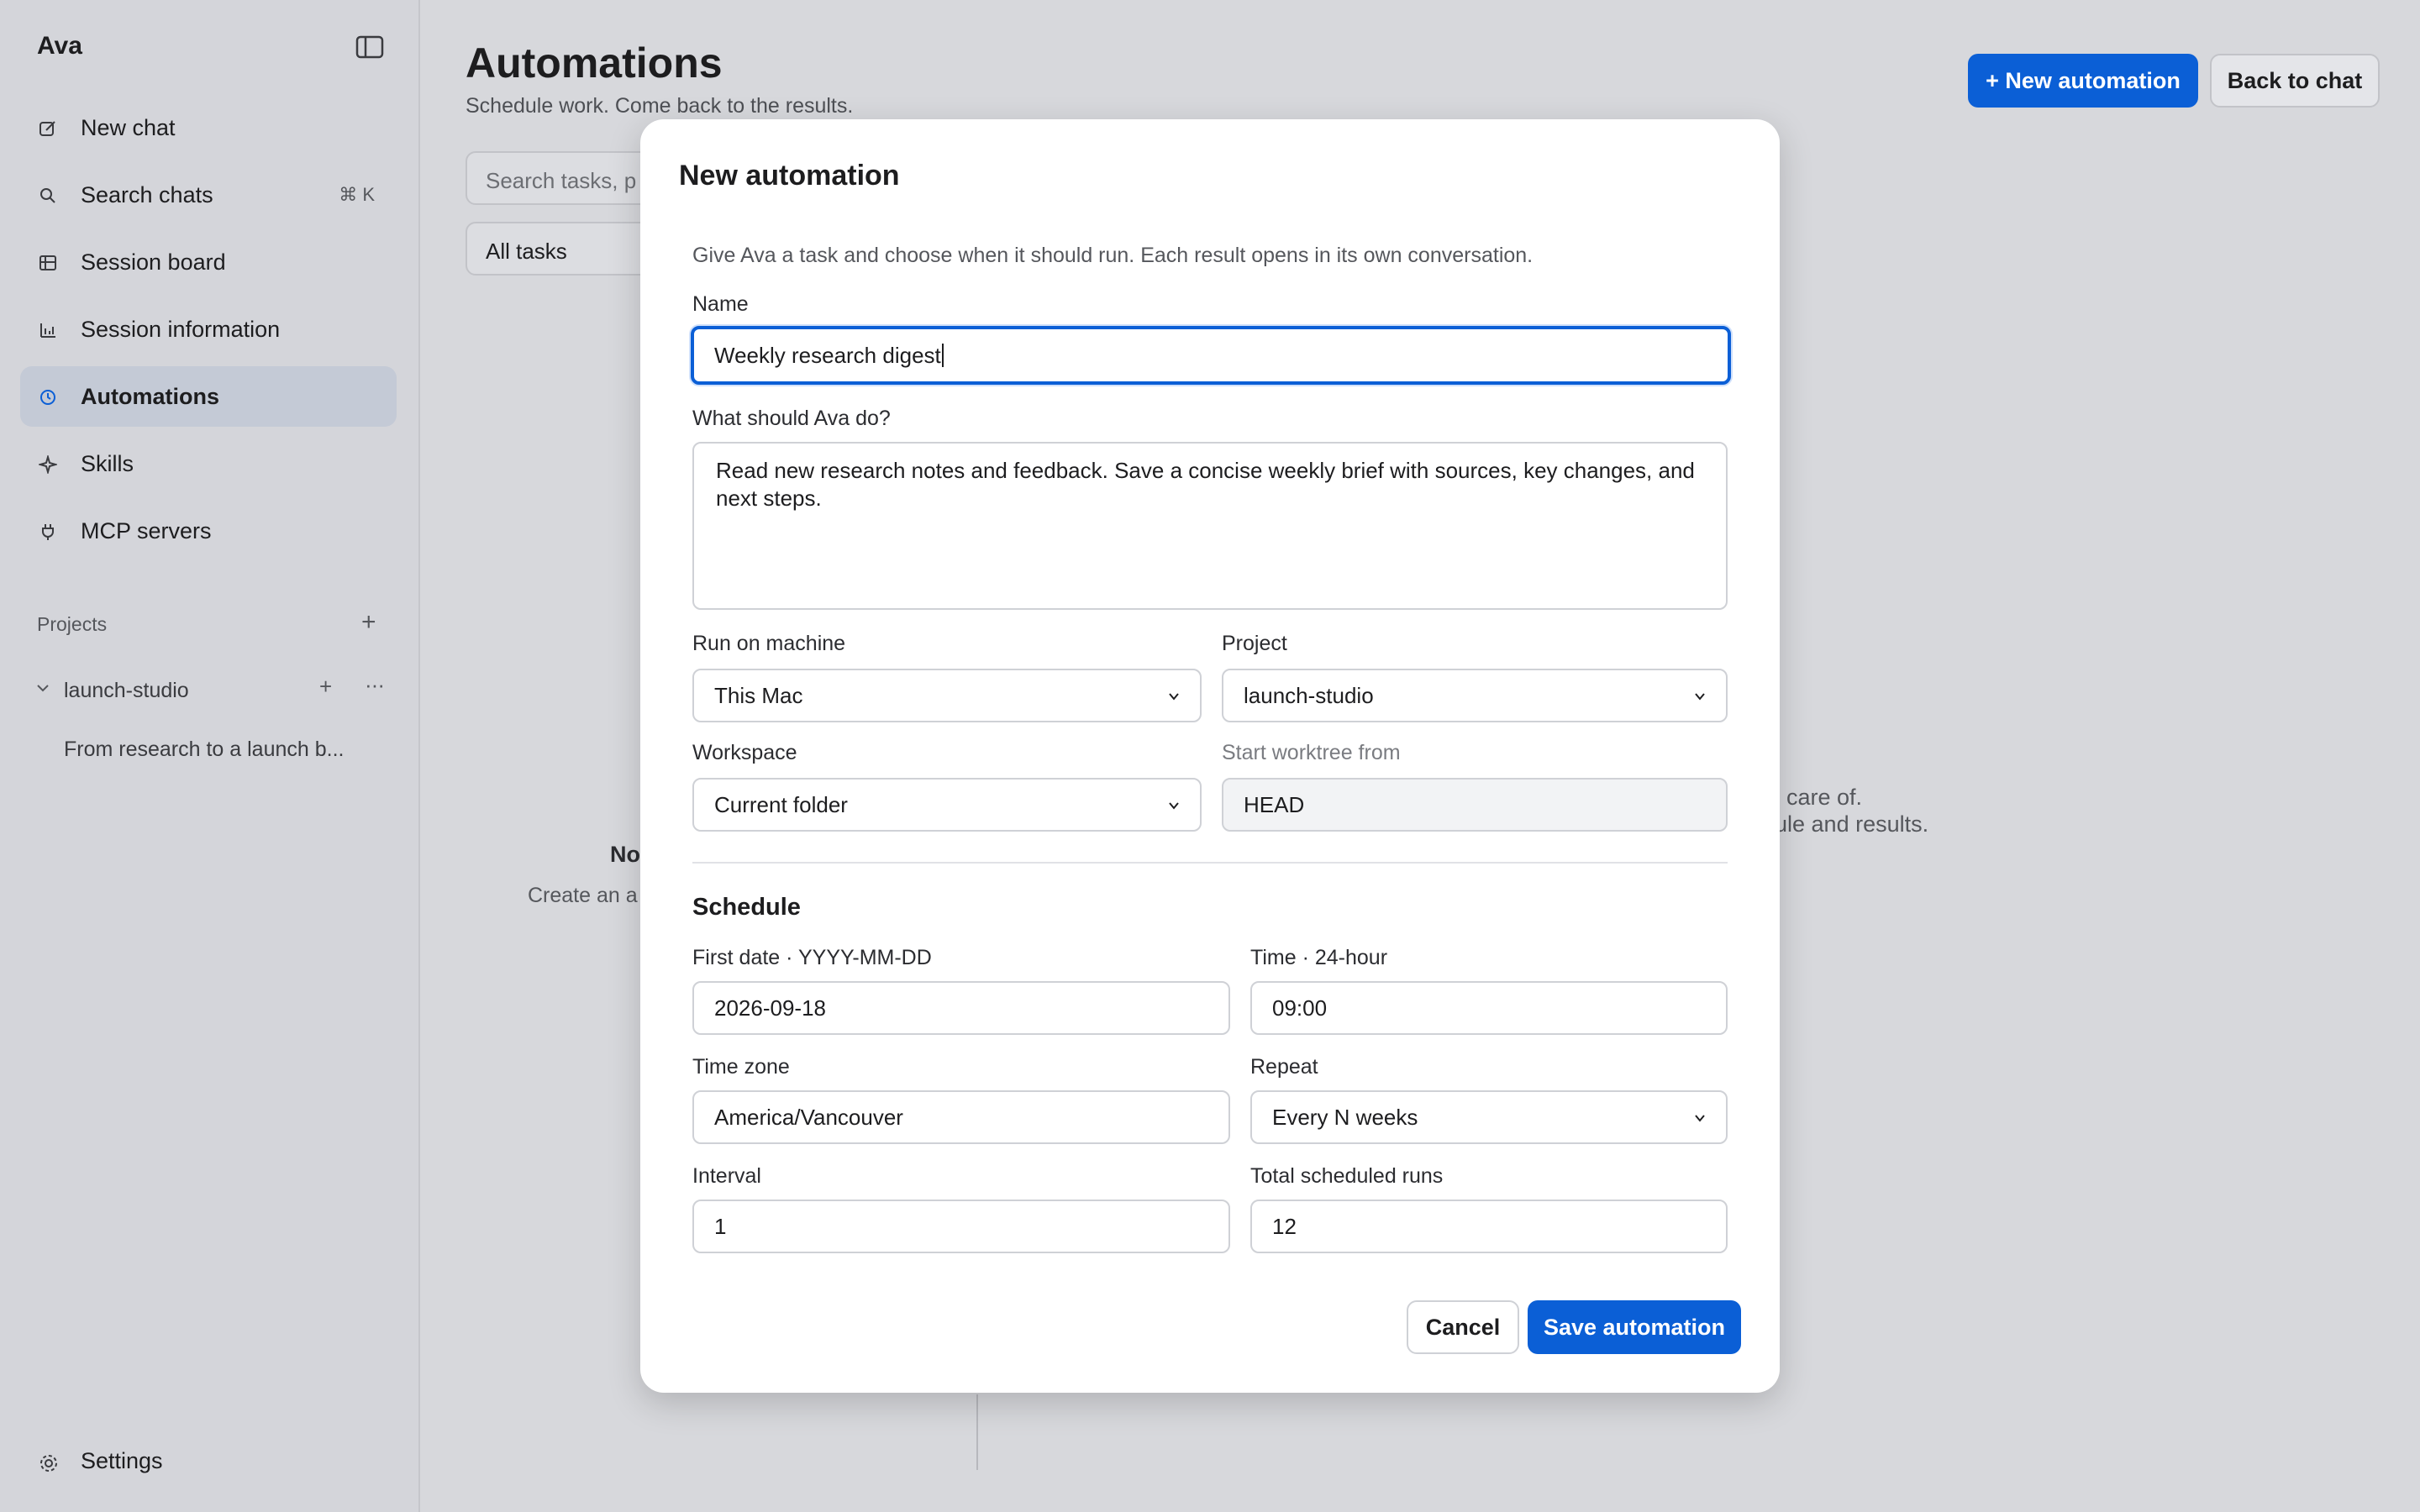 The height and width of the screenshot is (1512, 2420). I want to click on first-date-field: 2026-09-18, so click(961, 1008).